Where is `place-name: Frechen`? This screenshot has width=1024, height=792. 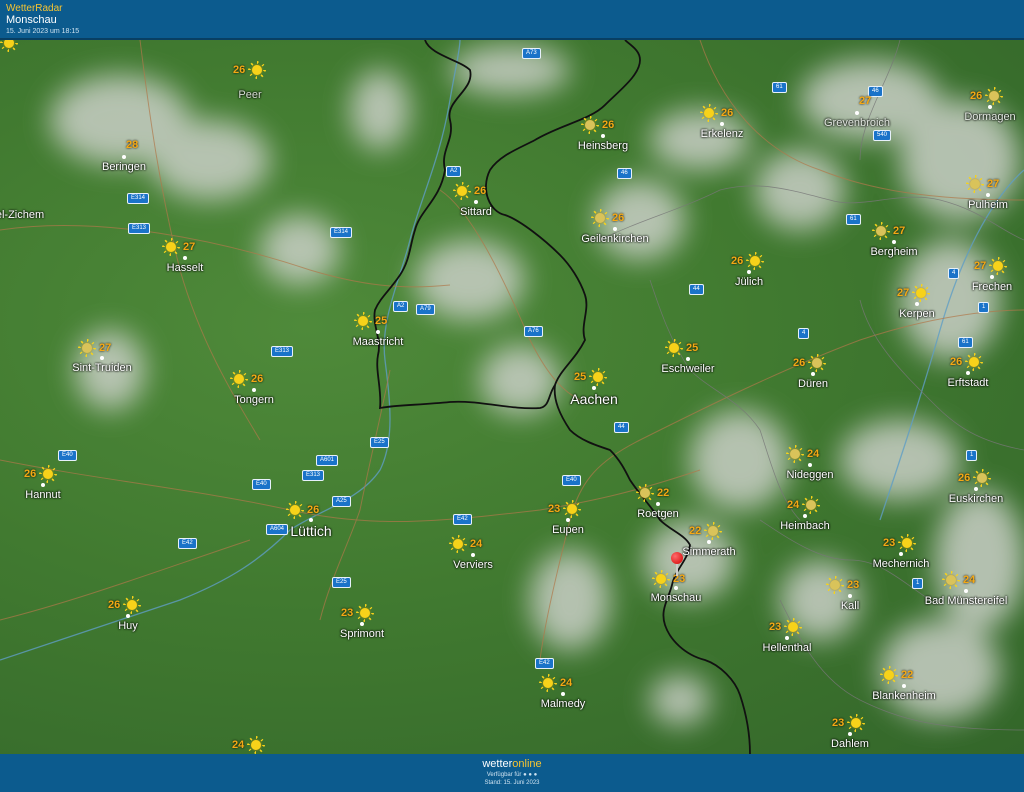
place-name: Frechen is located at coordinates (992, 287).